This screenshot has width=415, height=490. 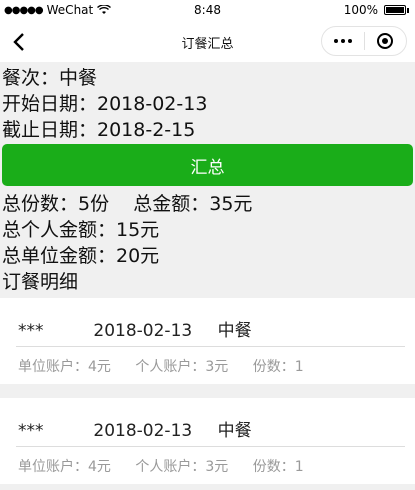 I want to click on detail-title: 订餐明细, so click(x=40, y=282).